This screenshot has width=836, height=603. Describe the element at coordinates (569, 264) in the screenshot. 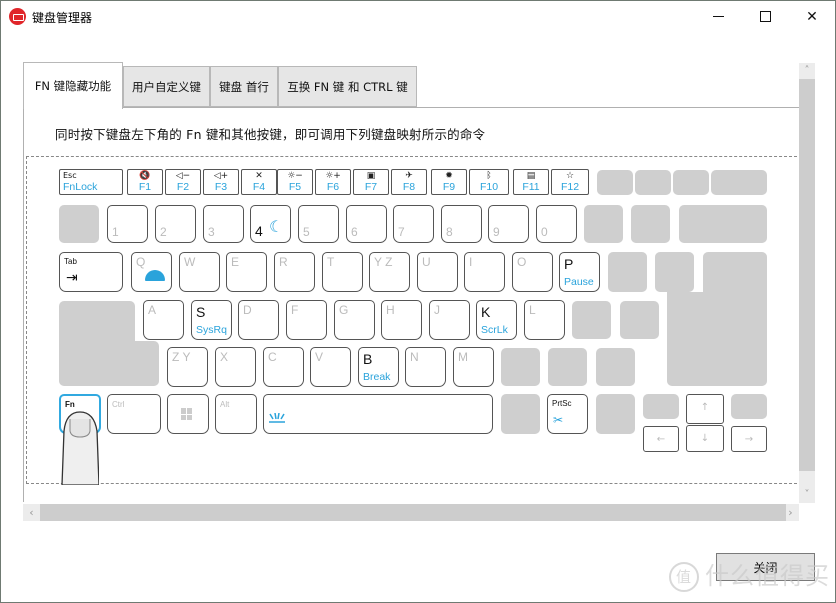

I see `key-label: P` at that location.